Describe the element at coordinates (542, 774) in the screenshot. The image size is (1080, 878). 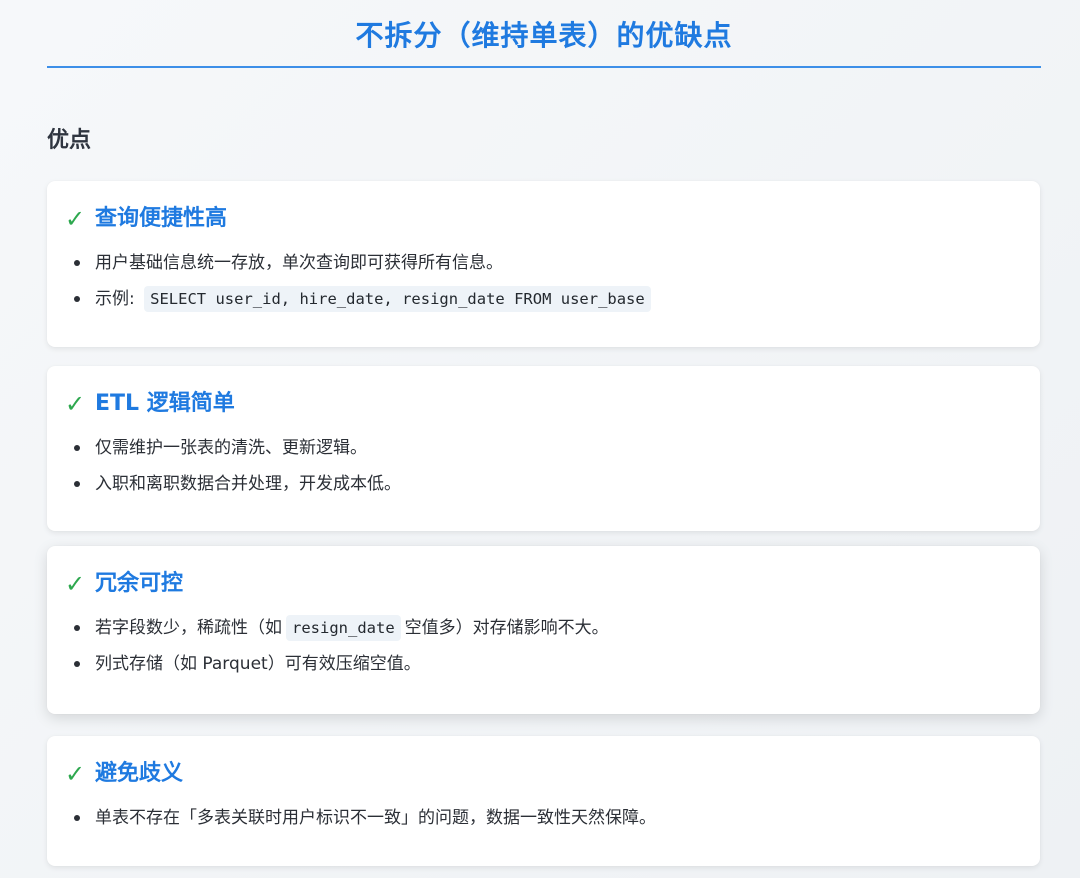
I see `card-header: ✓ 避免歧义` at that location.